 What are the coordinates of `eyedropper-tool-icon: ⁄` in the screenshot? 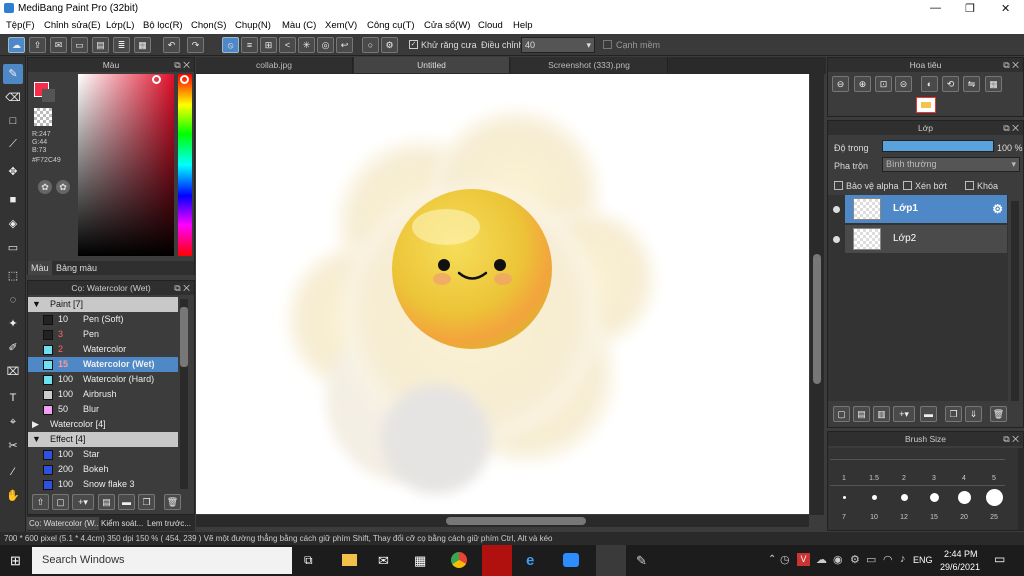 It's located at (13, 472).